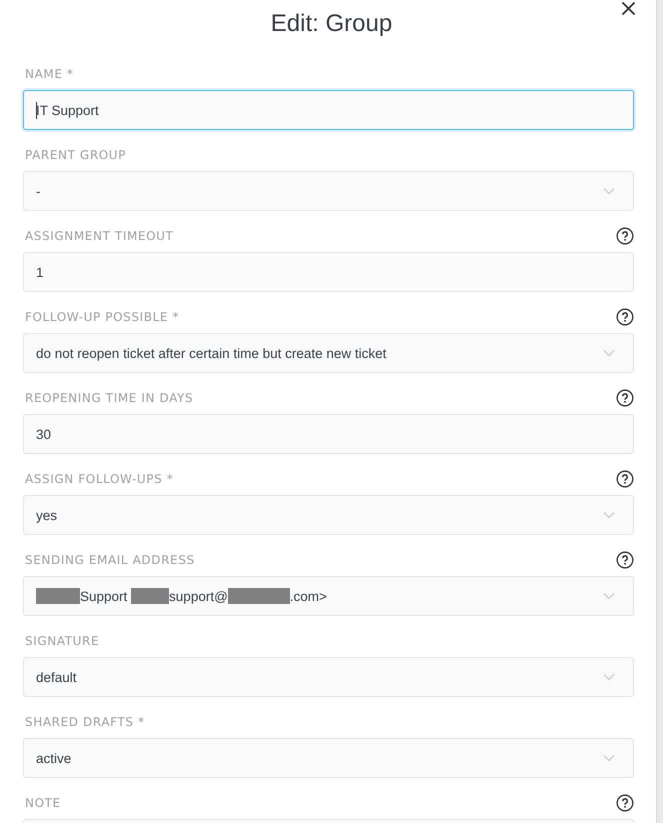 This screenshot has height=823, width=663. Describe the element at coordinates (331, 24) in the screenshot. I see `dialog-title: Edit: Group` at that location.